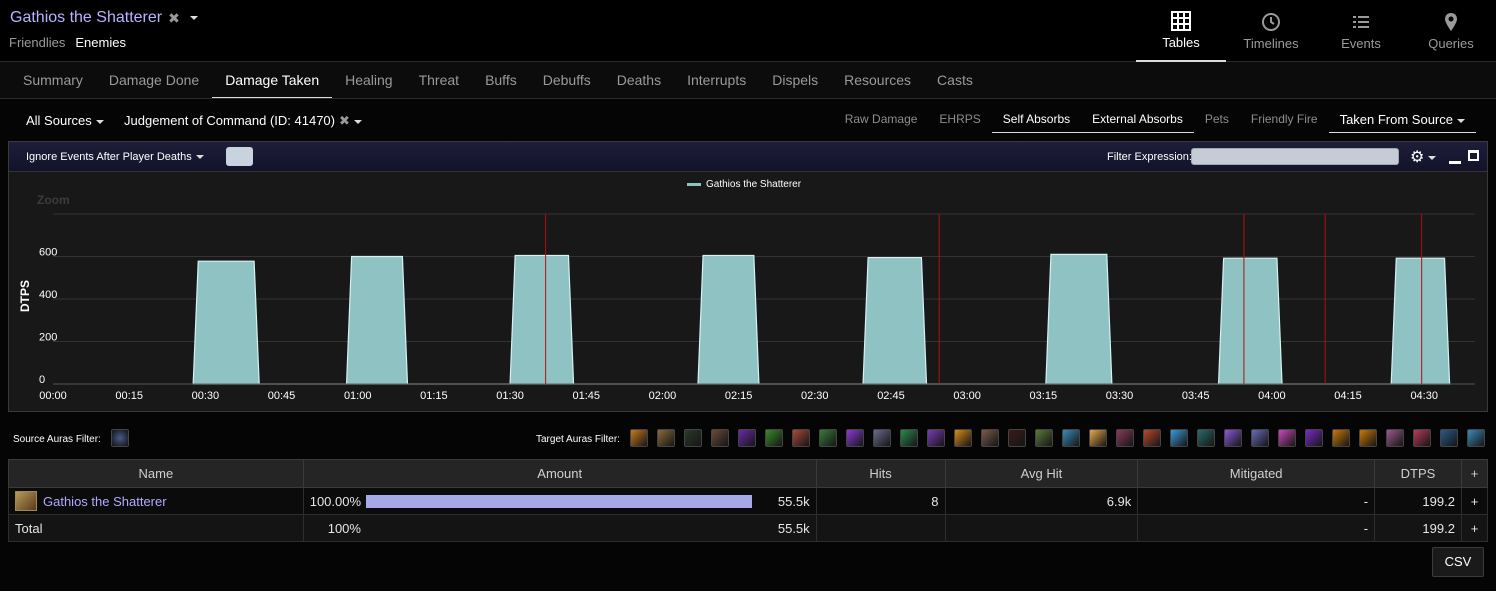  What do you see at coordinates (1424, 396) in the screenshot?
I see `x-tick-label: 04:30` at bounding box center [1424, 396].